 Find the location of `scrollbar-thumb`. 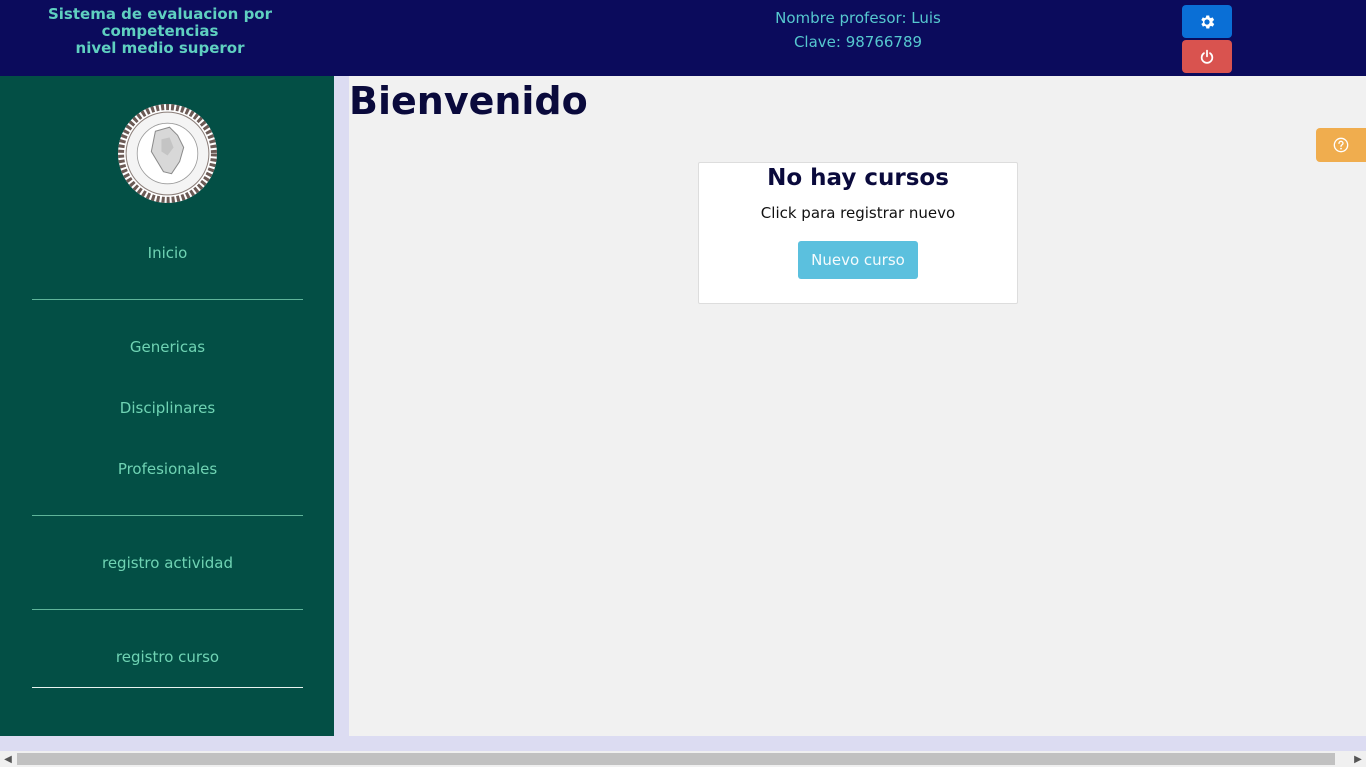

scrollbar-thumb is located at coordinates (676, 759).